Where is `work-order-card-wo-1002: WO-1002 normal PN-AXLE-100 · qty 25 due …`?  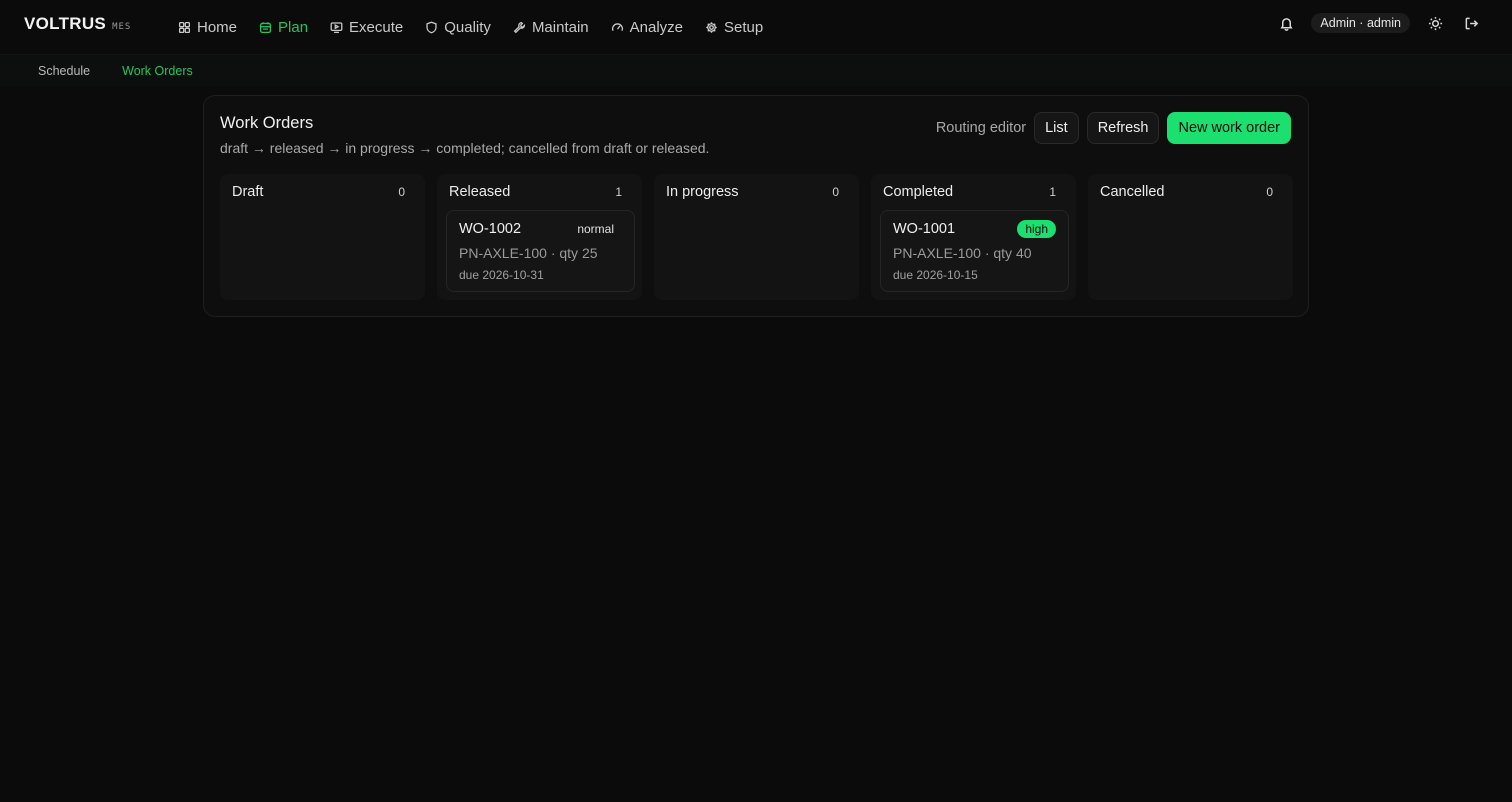
work-order-card-wo-1002: WO-1002 normal PN-AXLE-100 · qty 25 due … is located at coordinates (540, 251).